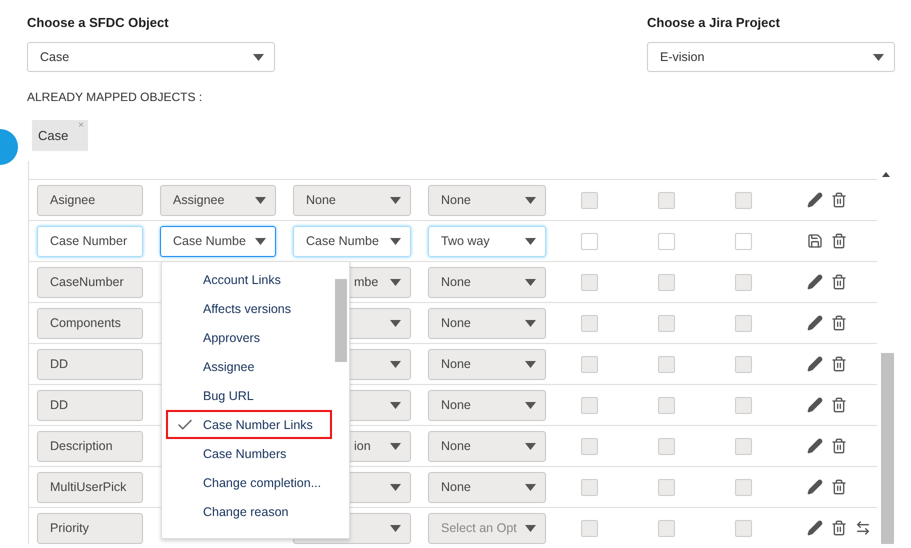 The width and height of the screenshot is (911, 548). What do you see at coordinates (151, 57) in the screenshot?
I see `object-select: Case` at bounding box center [151, 57].